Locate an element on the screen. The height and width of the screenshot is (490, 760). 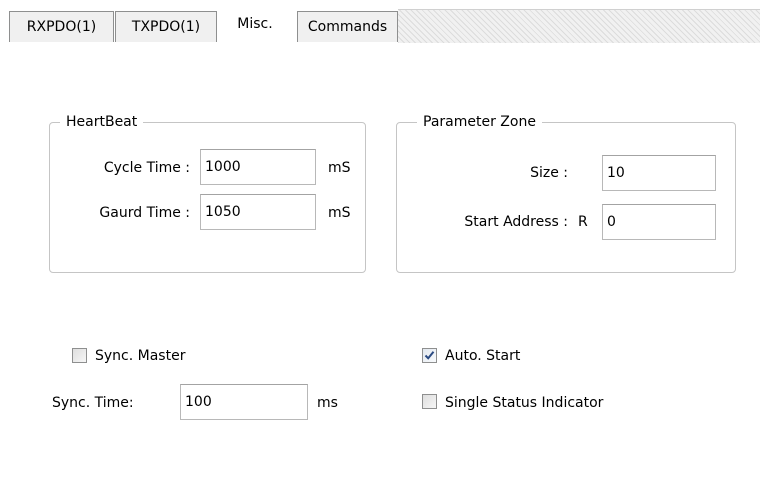
tab-misc: Misc. is located at coordinates (255, 24).